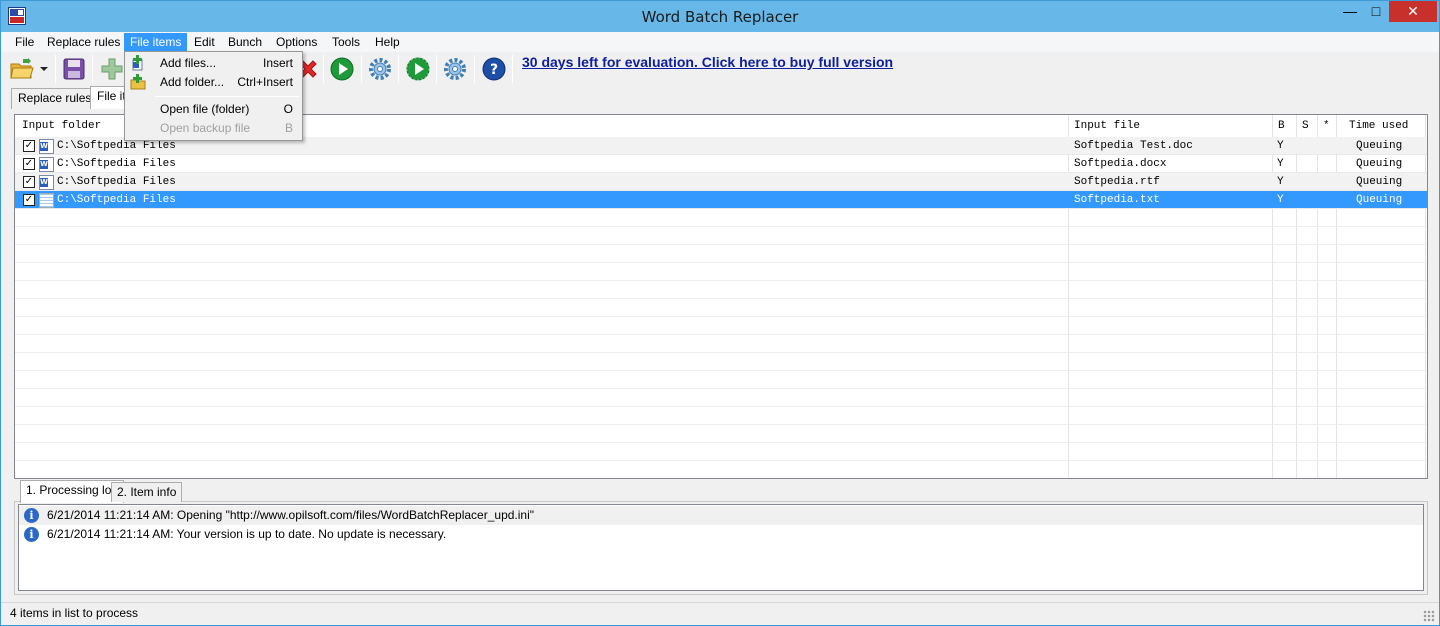  What do you see at coordinates (296, 42) in the screenshot?
I see `menu-options: Options` at bounding box center [296, 42].